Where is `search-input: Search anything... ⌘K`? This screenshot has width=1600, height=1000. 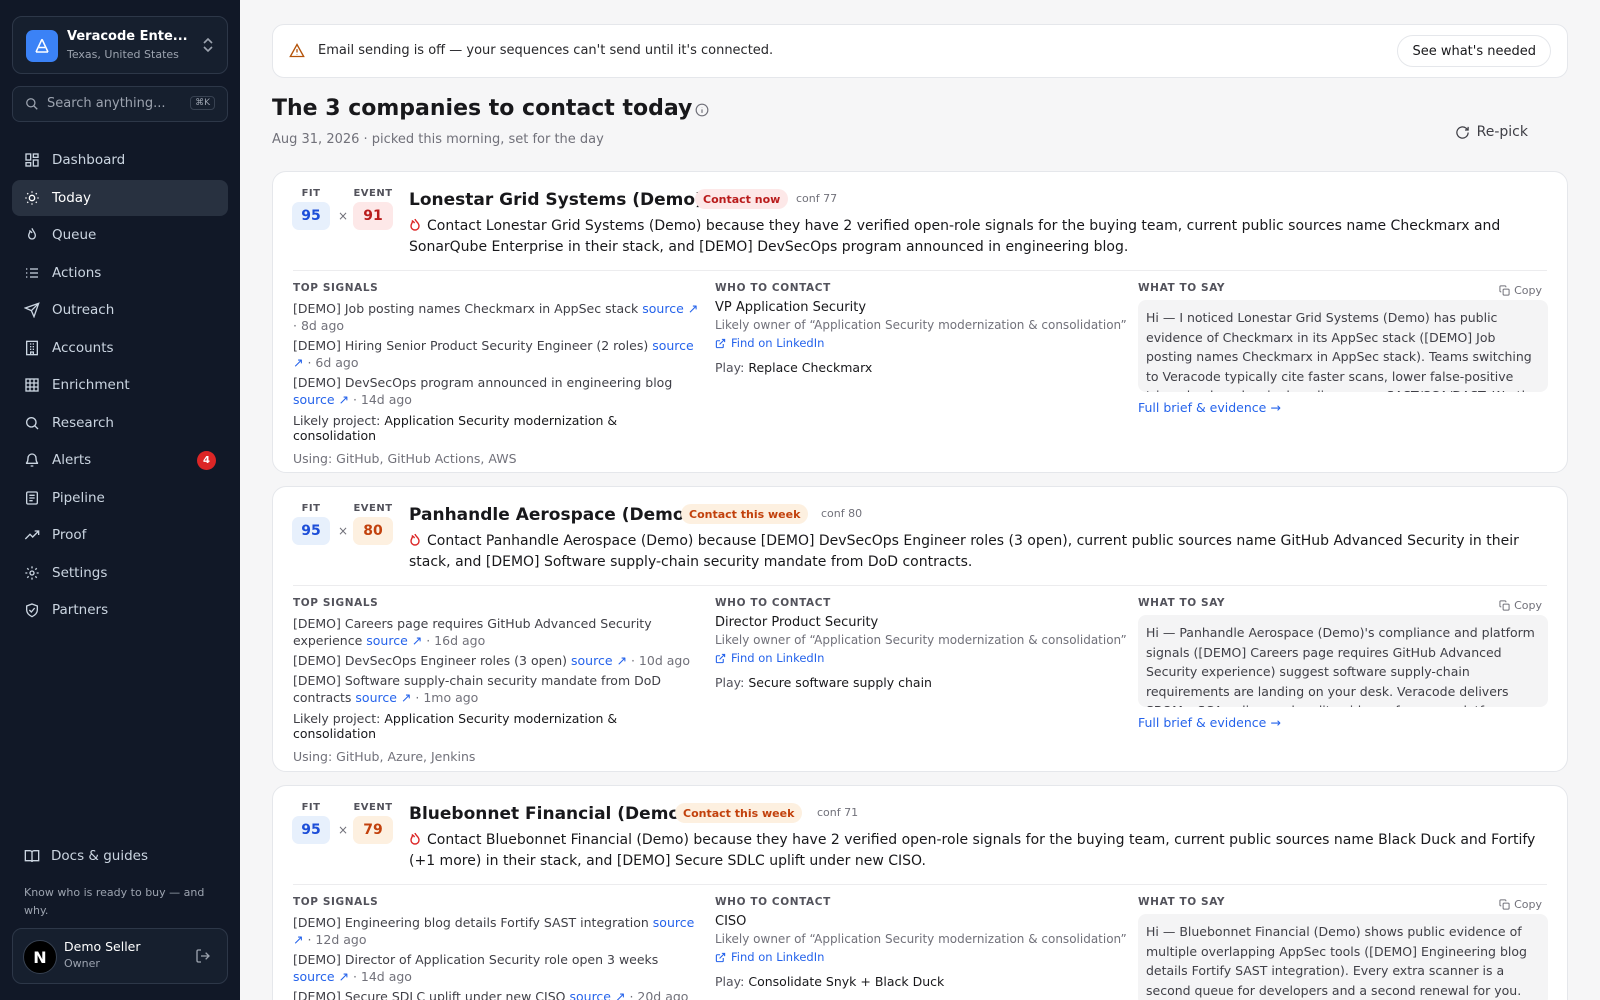 search-input: Search anything... ⌘K is located at coordinates (120, 104).